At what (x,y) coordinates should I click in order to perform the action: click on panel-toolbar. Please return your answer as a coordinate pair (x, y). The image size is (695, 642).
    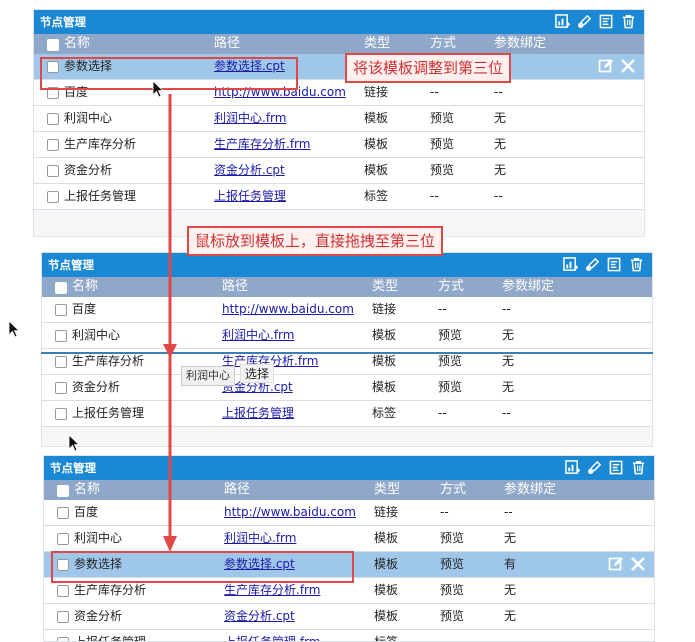
    Looking at the image, I should click on (605, 467).